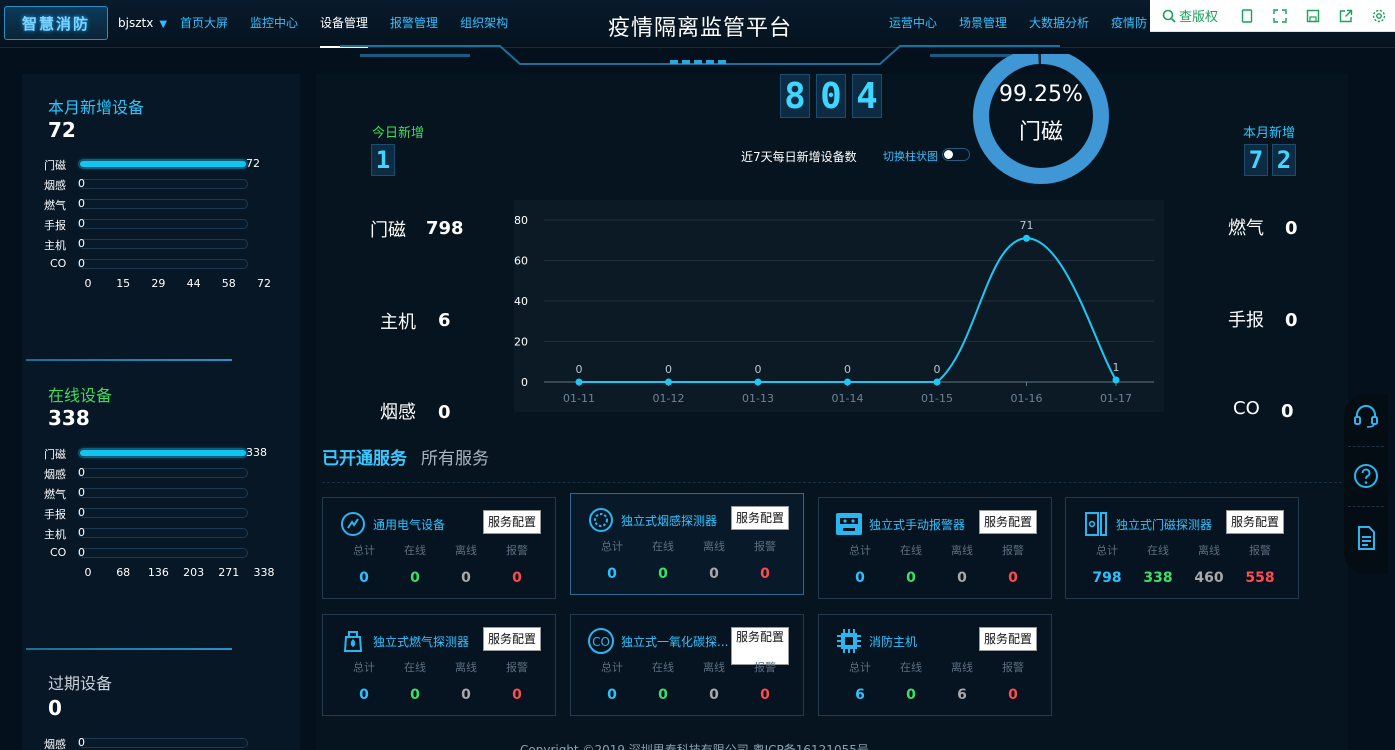 This screenshot has width=1395, height=750. What do you see at coordinates (1312, 16) in the screenshot?
I see `save-icon` at bounding box center [1312, 16].